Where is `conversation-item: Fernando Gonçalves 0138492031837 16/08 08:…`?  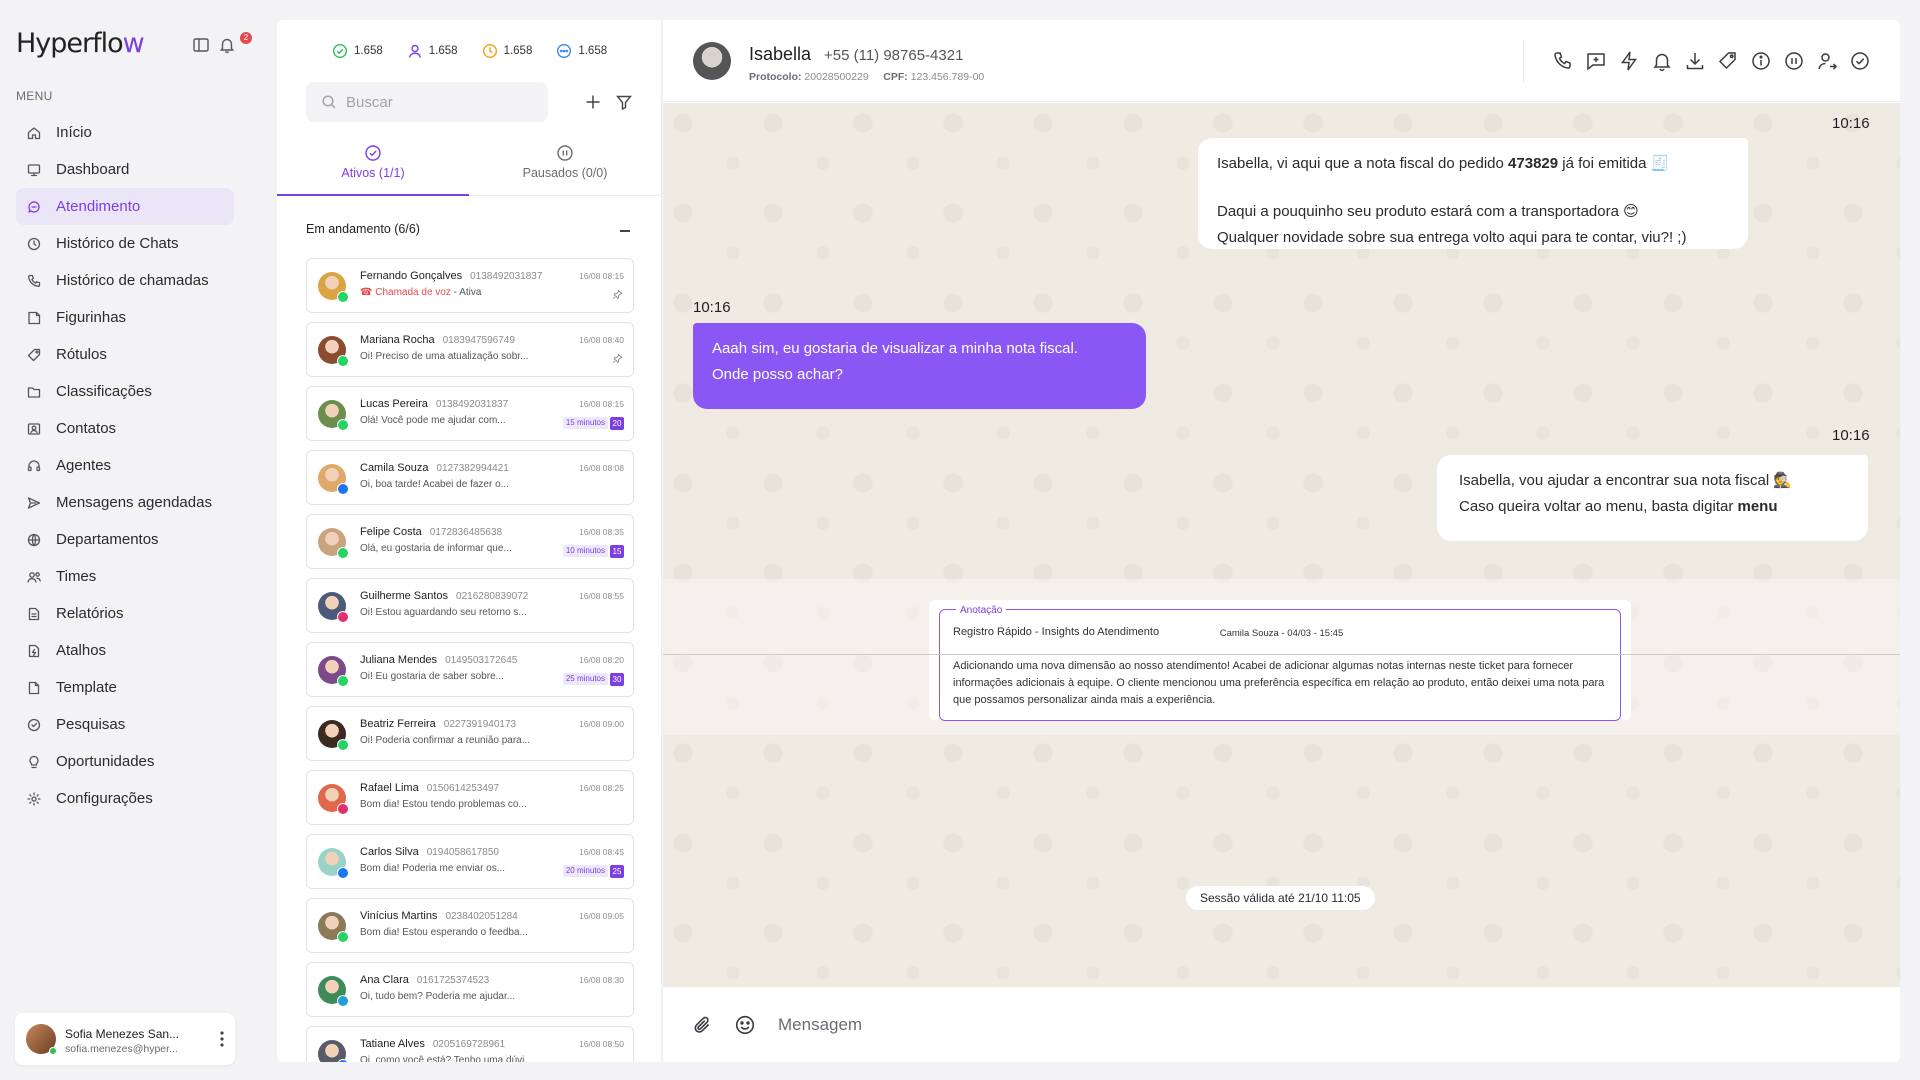
conversation-item: Fernando Gonçalves 0138492031837 16/08 08:… is located at coordinates (470, 285).